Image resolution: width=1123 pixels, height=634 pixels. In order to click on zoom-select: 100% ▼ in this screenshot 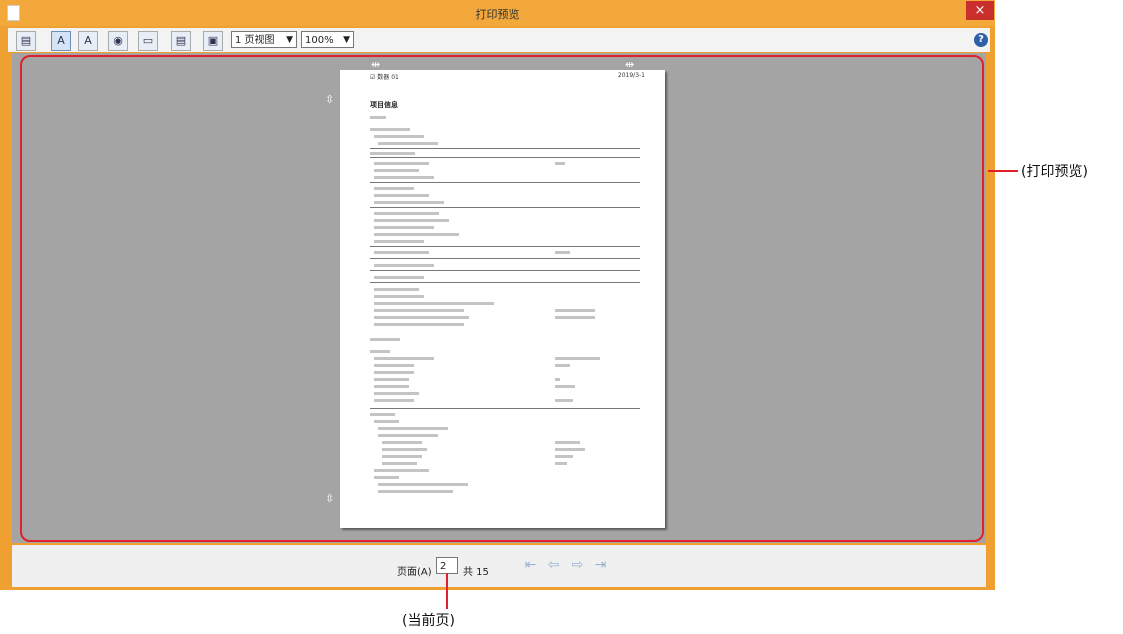, I will do `click(327, 39)`.